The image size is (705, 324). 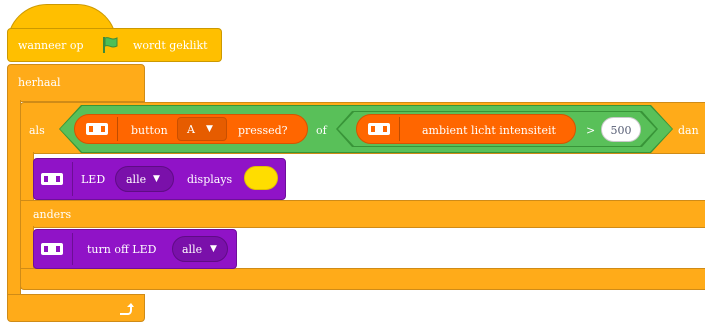 What do you see at coordinates (39, 82) in the screenshot?
I see `repeat-label: herhaal` at bounding box center [39, 82].